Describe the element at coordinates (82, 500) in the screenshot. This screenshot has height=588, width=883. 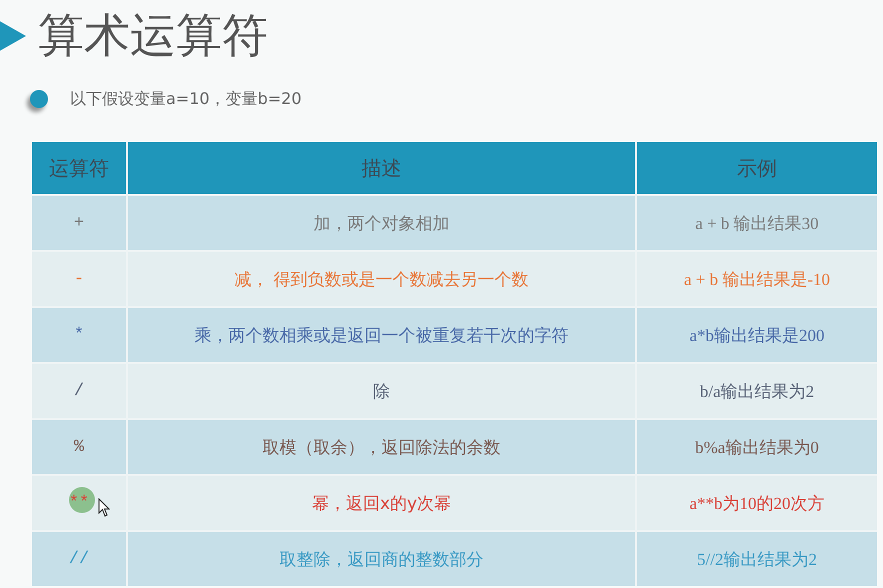
I see `click-highlight` at that location.